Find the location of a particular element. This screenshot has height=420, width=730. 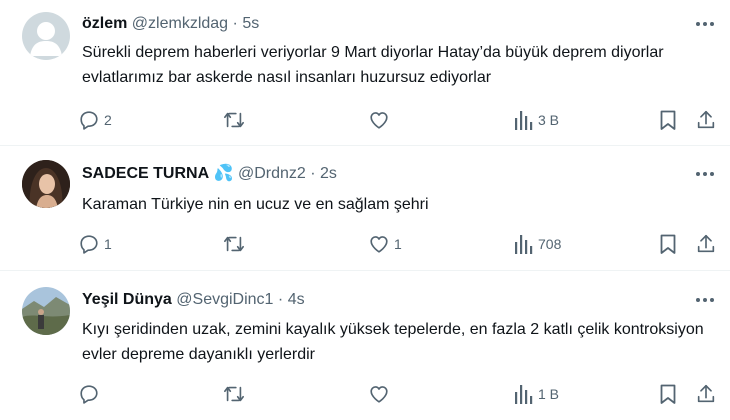

username: @zlemkzldag is located at coordinates (180, 23).